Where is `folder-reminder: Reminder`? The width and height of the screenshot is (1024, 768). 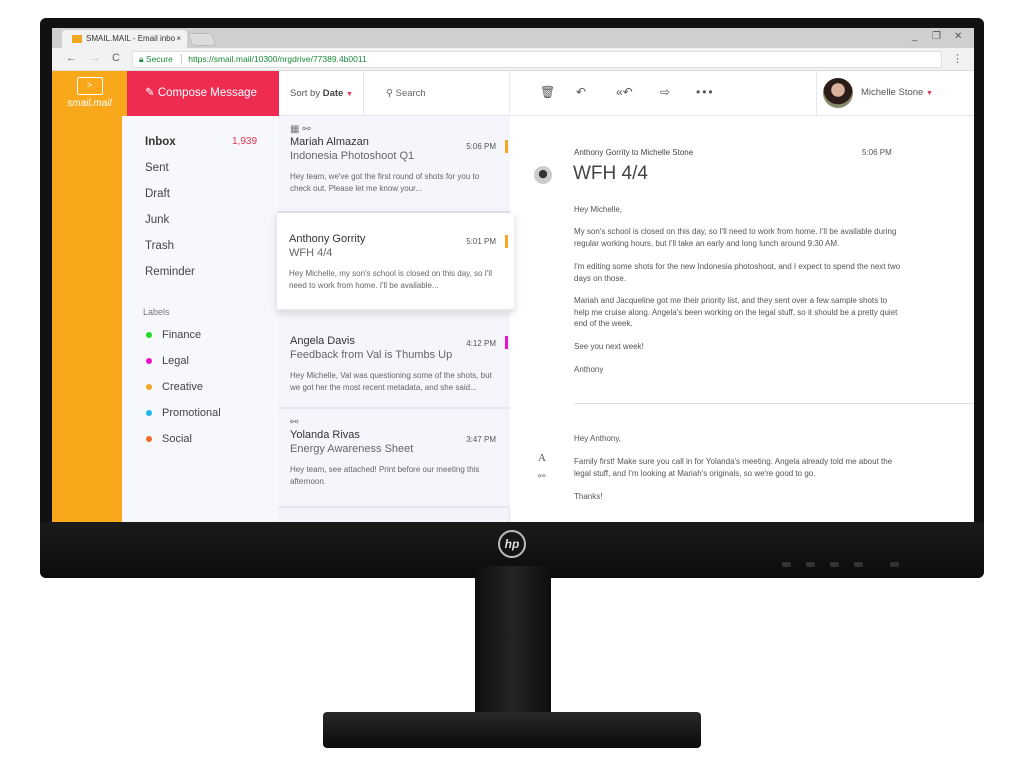
folder-reminder: Reminder is located at coordinates (170, 272).